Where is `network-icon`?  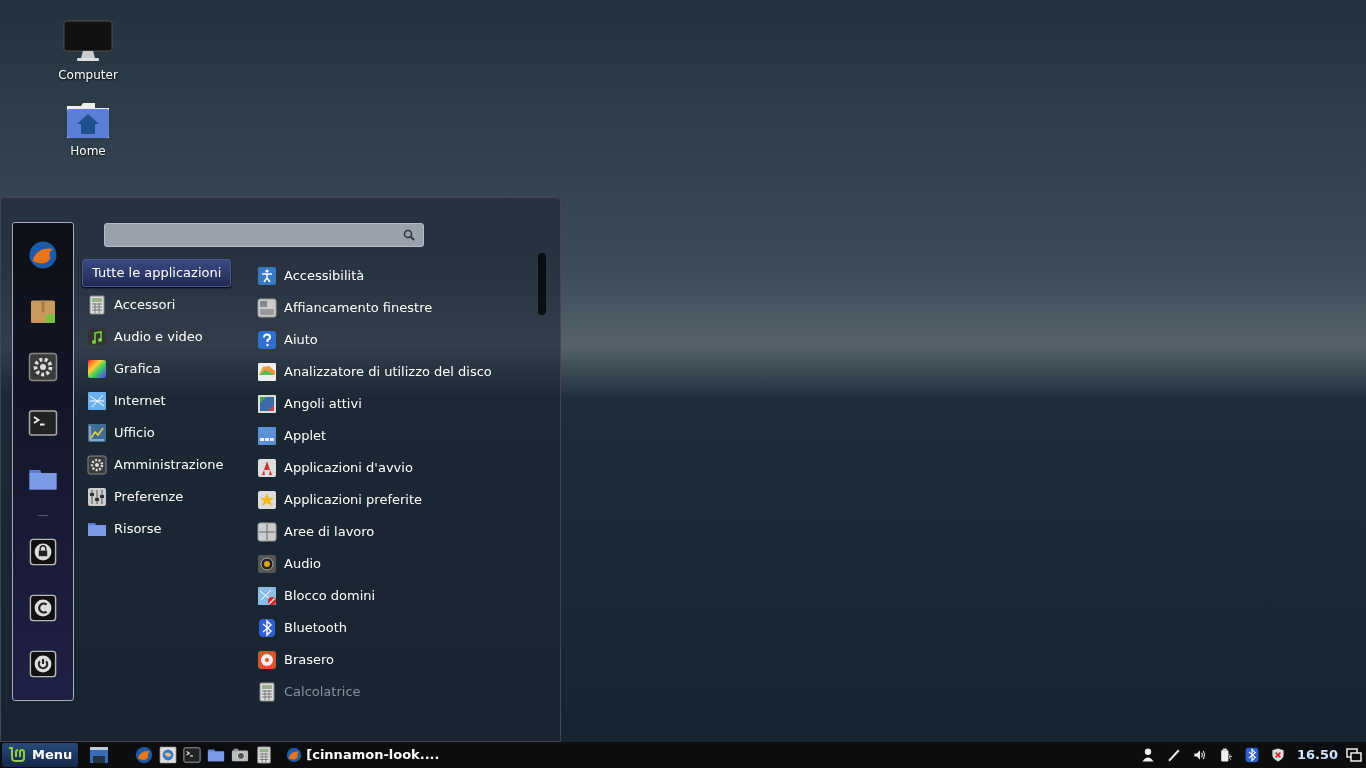 network-icon is located at coordinates (97, 401).